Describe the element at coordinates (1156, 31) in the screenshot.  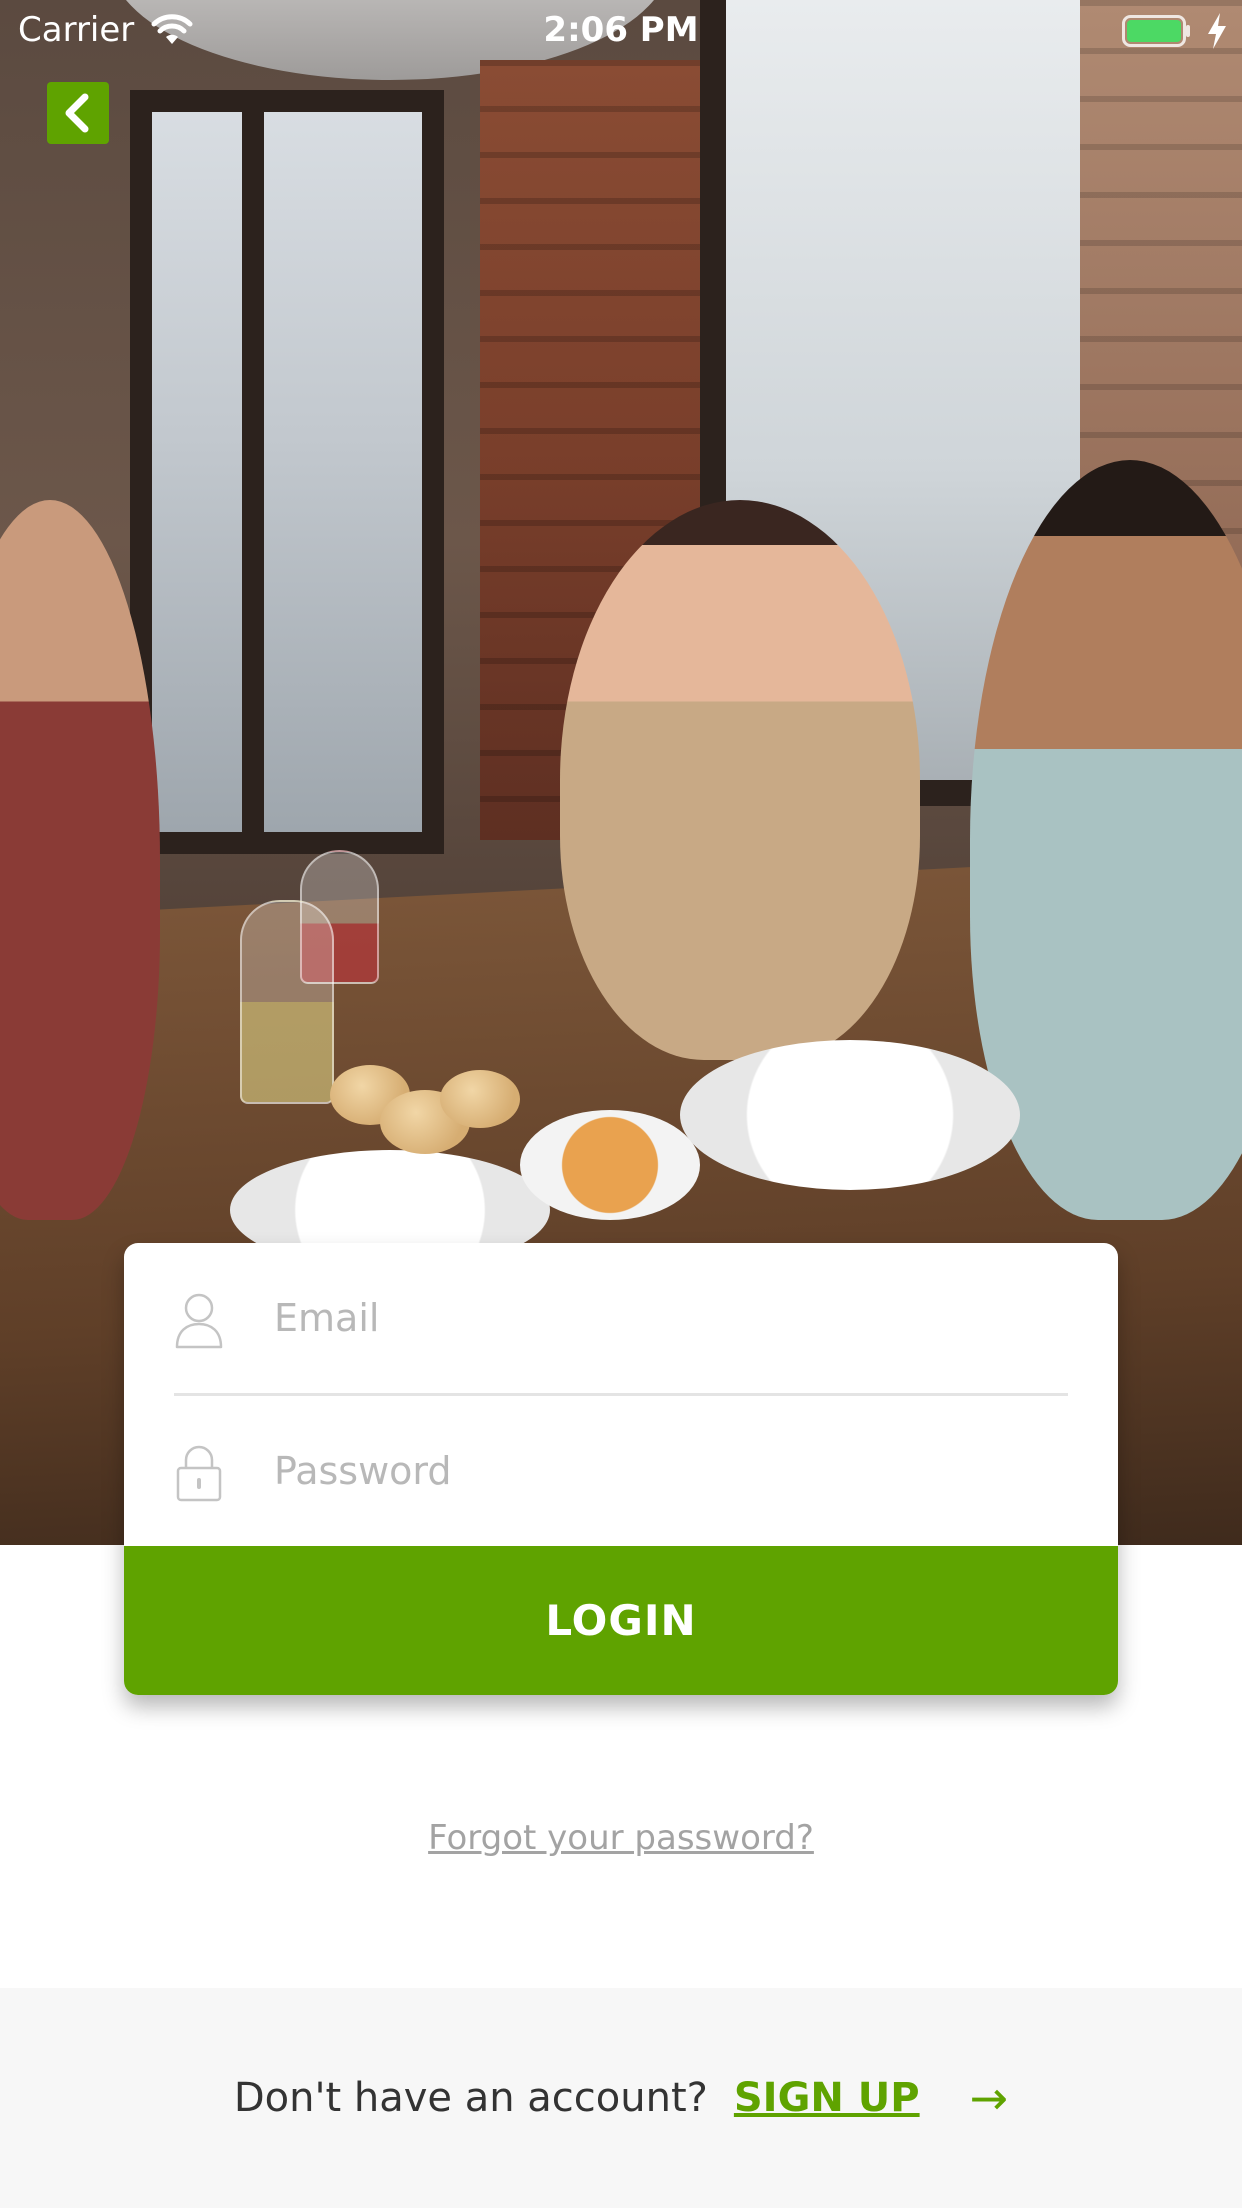
I see `battery-icon` at that location.